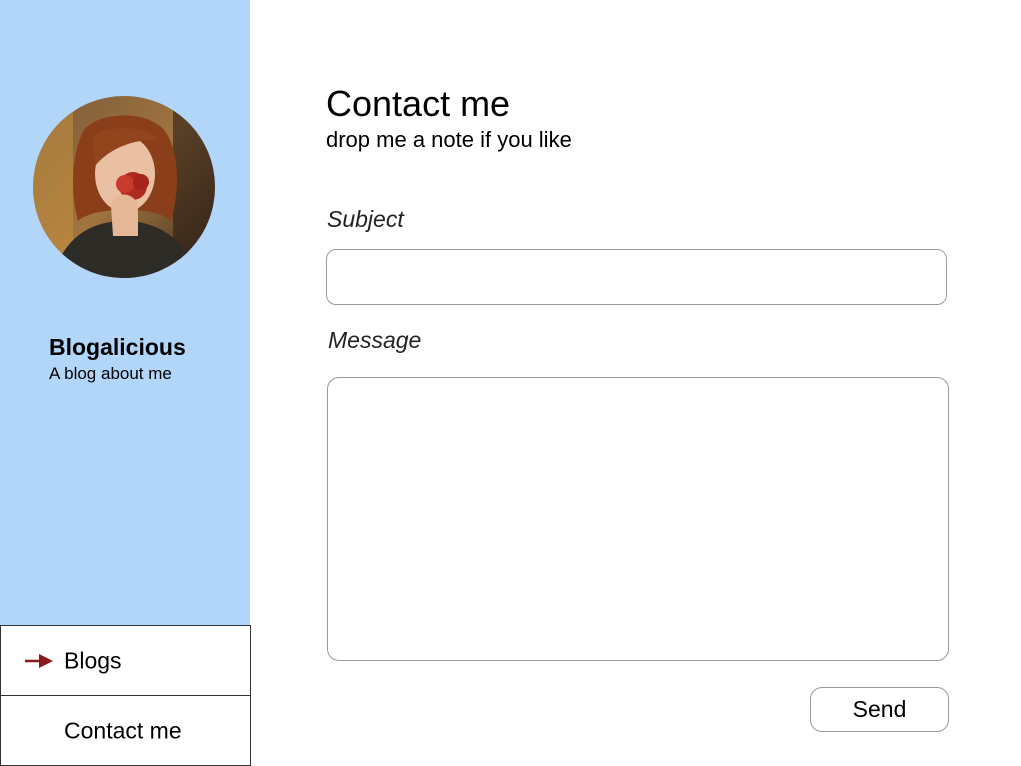 This screenshot has height=766, width=1021. I want to click on message-label: Message, so click(375, 340).